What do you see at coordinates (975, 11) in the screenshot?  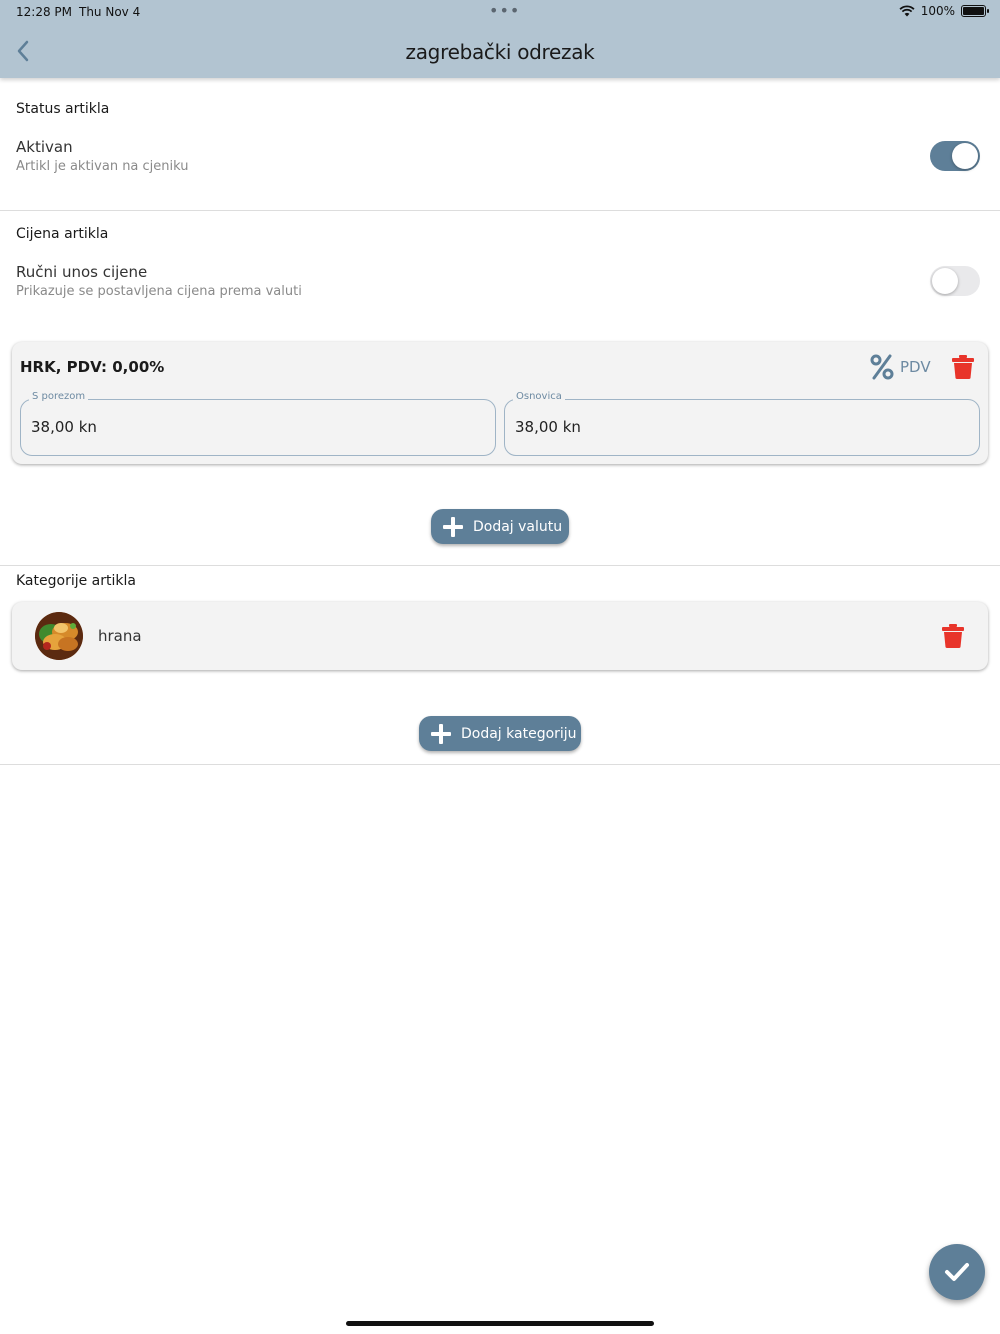 I see `battery-icon` at bounding box center [975, 11].